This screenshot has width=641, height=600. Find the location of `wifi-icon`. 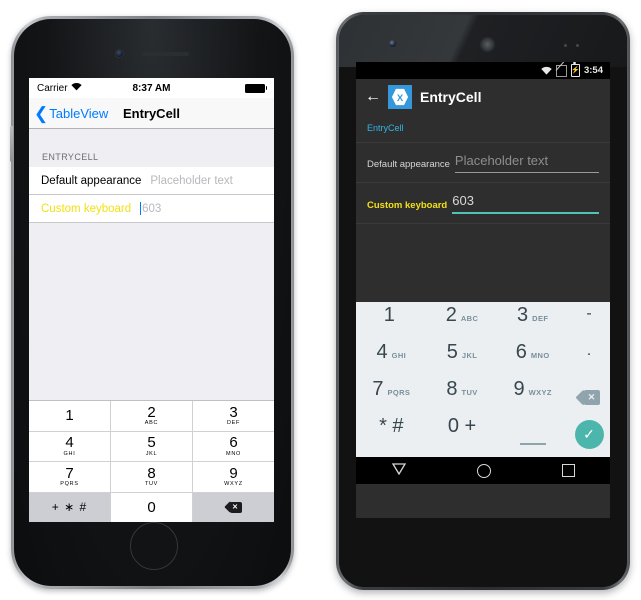

wifi-icon is located at coordinates (546, 70).